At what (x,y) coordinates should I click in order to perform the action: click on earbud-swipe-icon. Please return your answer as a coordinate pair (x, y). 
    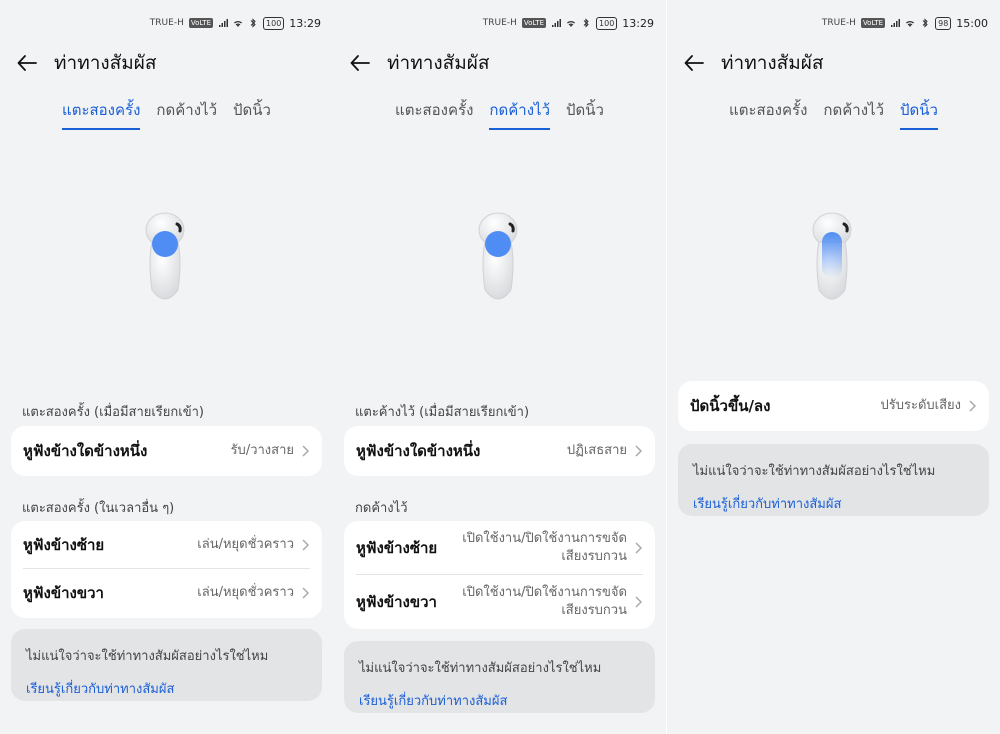
    Looking at the image, I should click on (831, 256).